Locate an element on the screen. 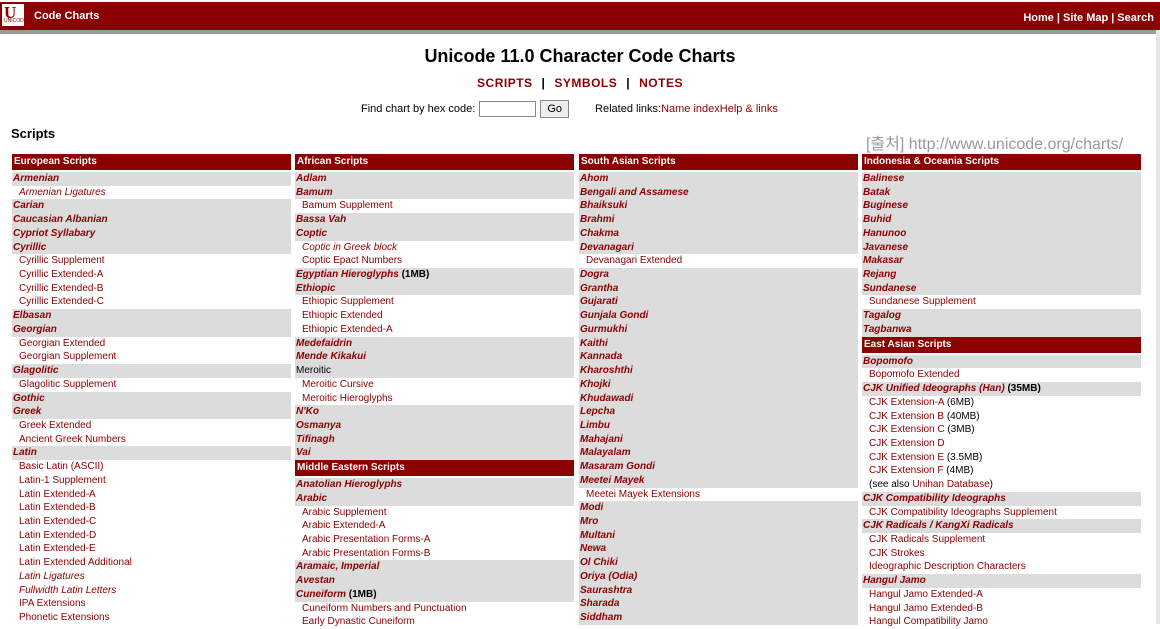  chart-link: Lepcha is located at coordinates (597, 411).